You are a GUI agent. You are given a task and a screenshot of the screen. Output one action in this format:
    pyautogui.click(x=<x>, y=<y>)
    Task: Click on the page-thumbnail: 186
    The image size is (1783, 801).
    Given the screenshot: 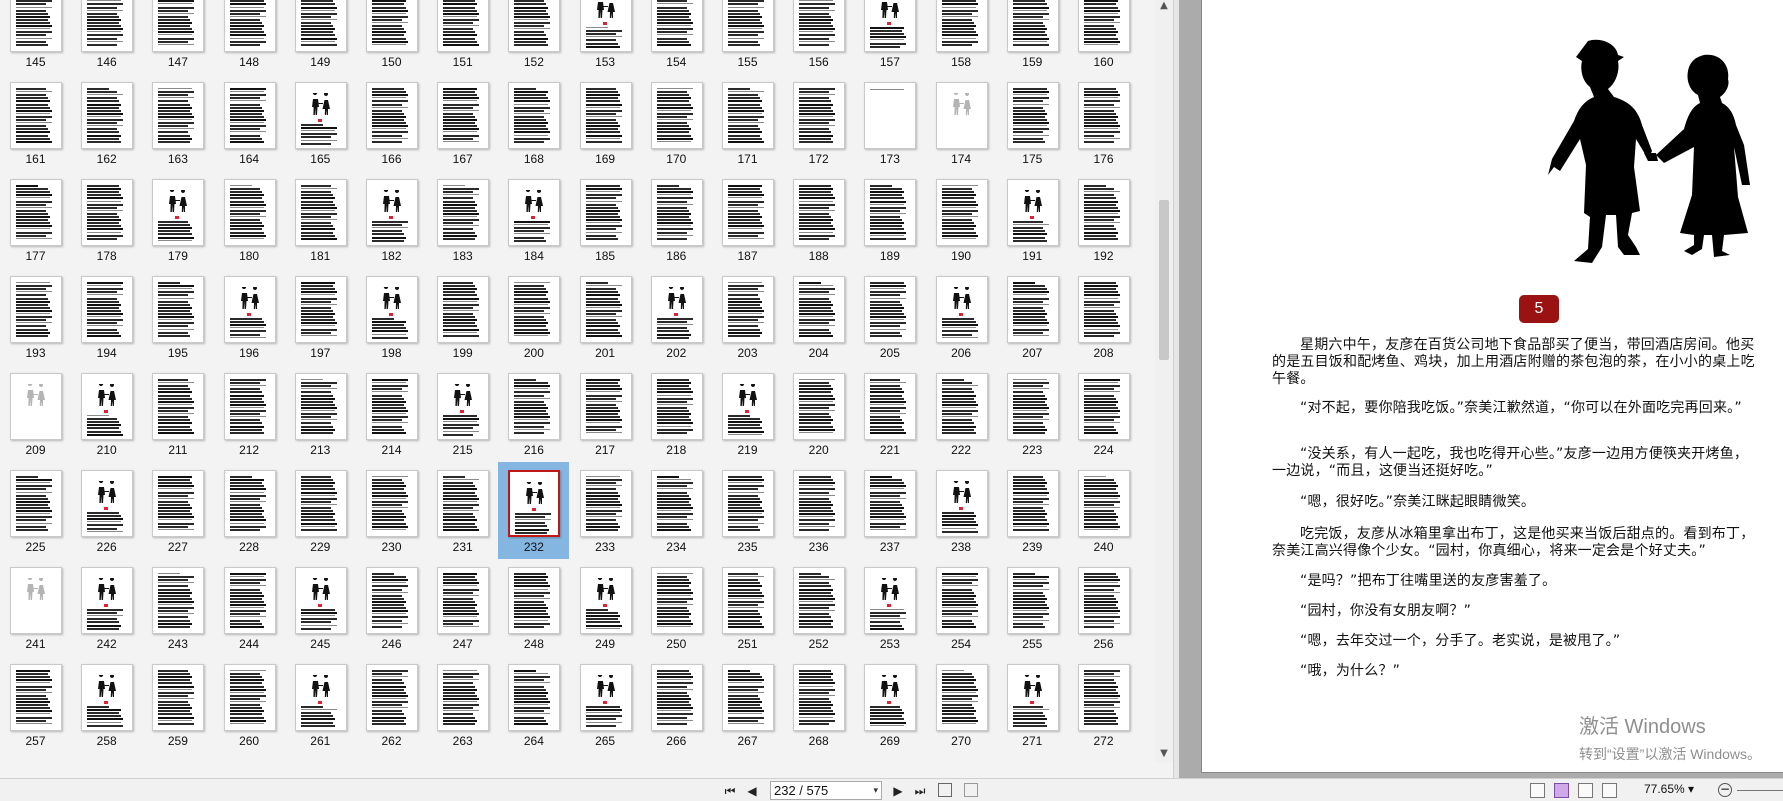 What is the action you would take?
    pyautogui.click(x=676, y=219)
    